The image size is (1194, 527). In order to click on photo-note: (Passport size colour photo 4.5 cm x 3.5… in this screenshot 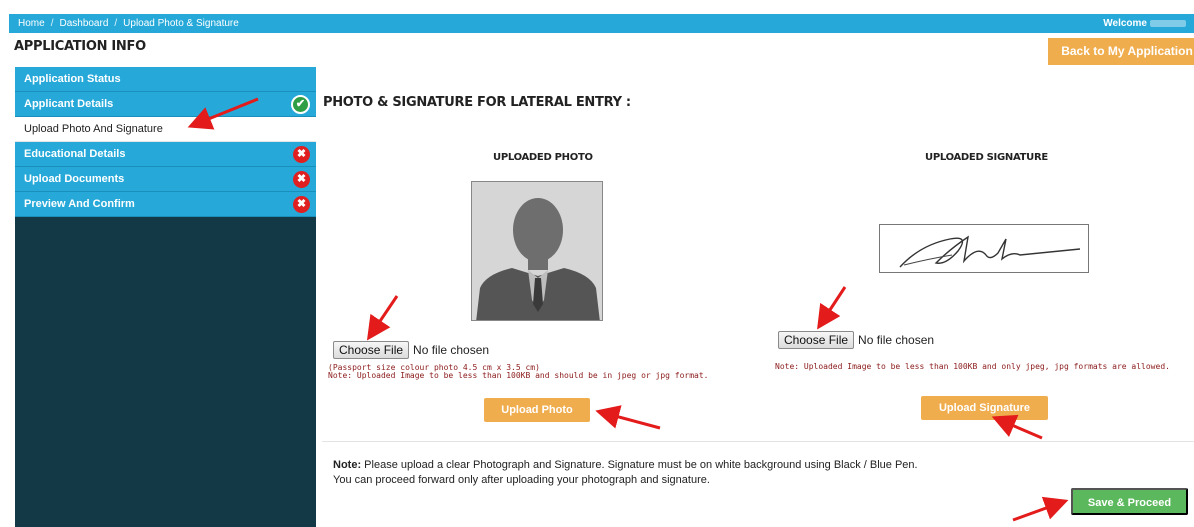, I will do `click(523, 372)`.